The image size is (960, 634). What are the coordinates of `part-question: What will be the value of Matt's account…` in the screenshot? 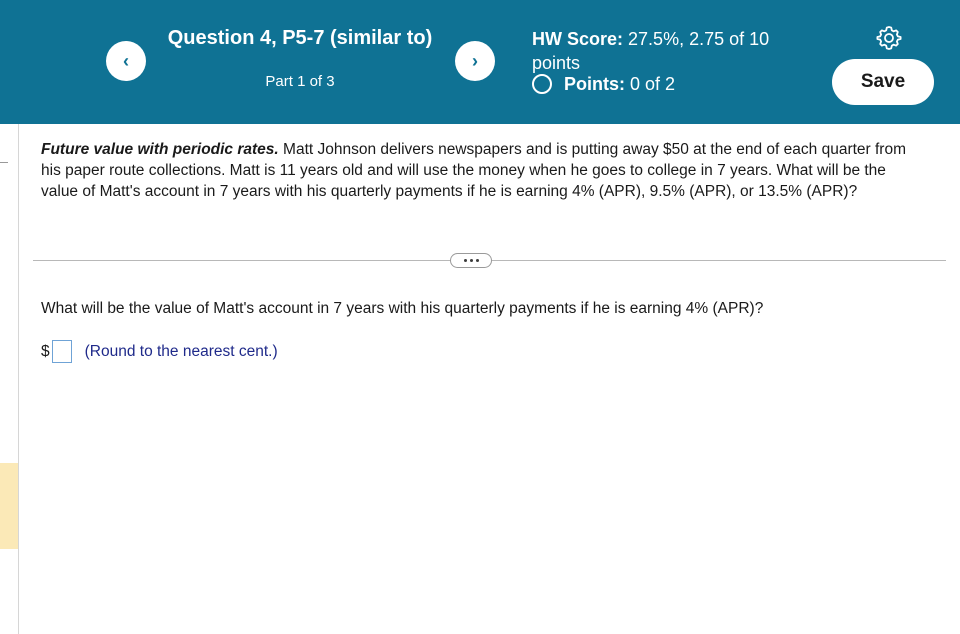 It's located at (402, 308).